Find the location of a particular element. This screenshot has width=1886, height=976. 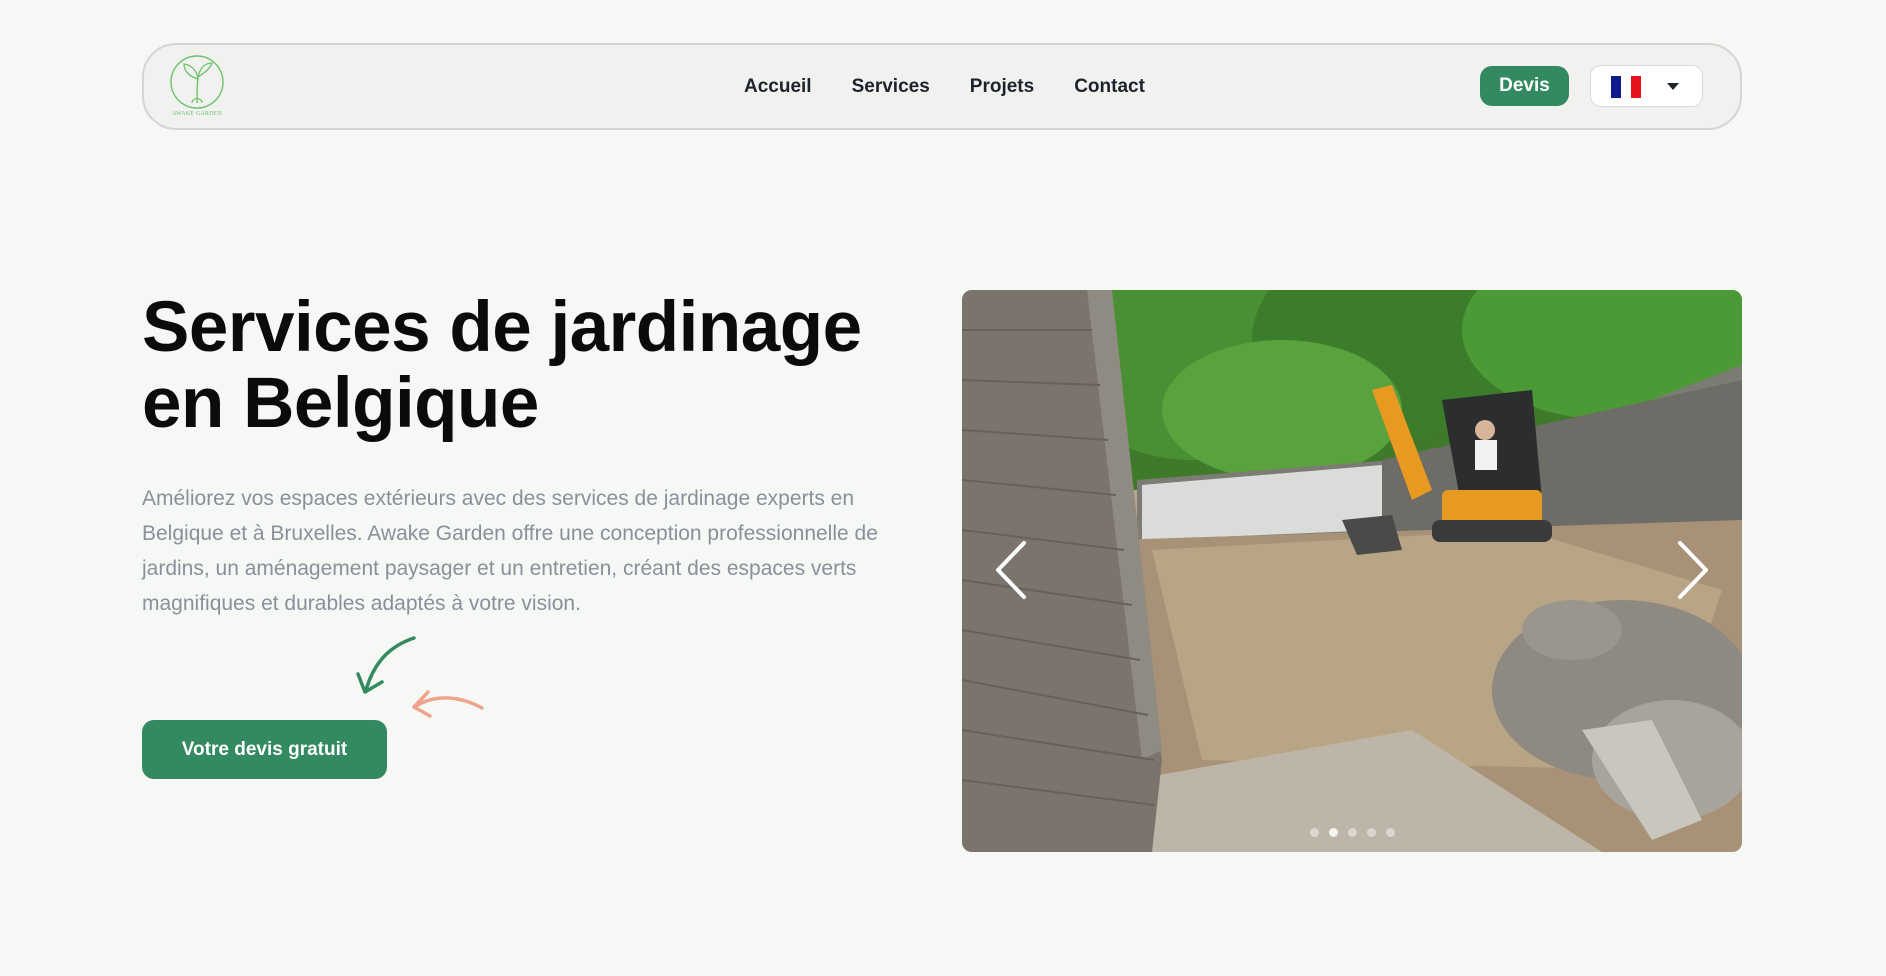

free-quote-button: Votre devis gratuit is located at coordinates (264, 749).